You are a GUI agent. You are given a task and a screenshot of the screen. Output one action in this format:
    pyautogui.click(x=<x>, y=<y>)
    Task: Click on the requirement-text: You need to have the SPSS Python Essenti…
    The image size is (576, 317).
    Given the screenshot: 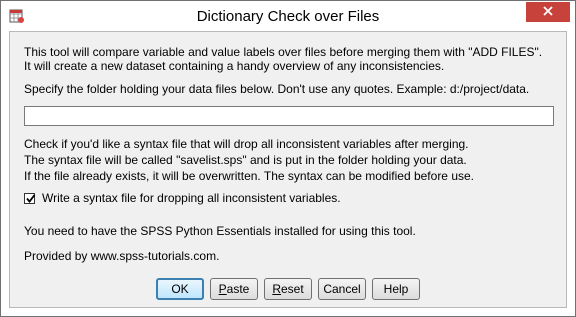 What is the action you would take?
    pyautogui.click(x=220, y=231)
    